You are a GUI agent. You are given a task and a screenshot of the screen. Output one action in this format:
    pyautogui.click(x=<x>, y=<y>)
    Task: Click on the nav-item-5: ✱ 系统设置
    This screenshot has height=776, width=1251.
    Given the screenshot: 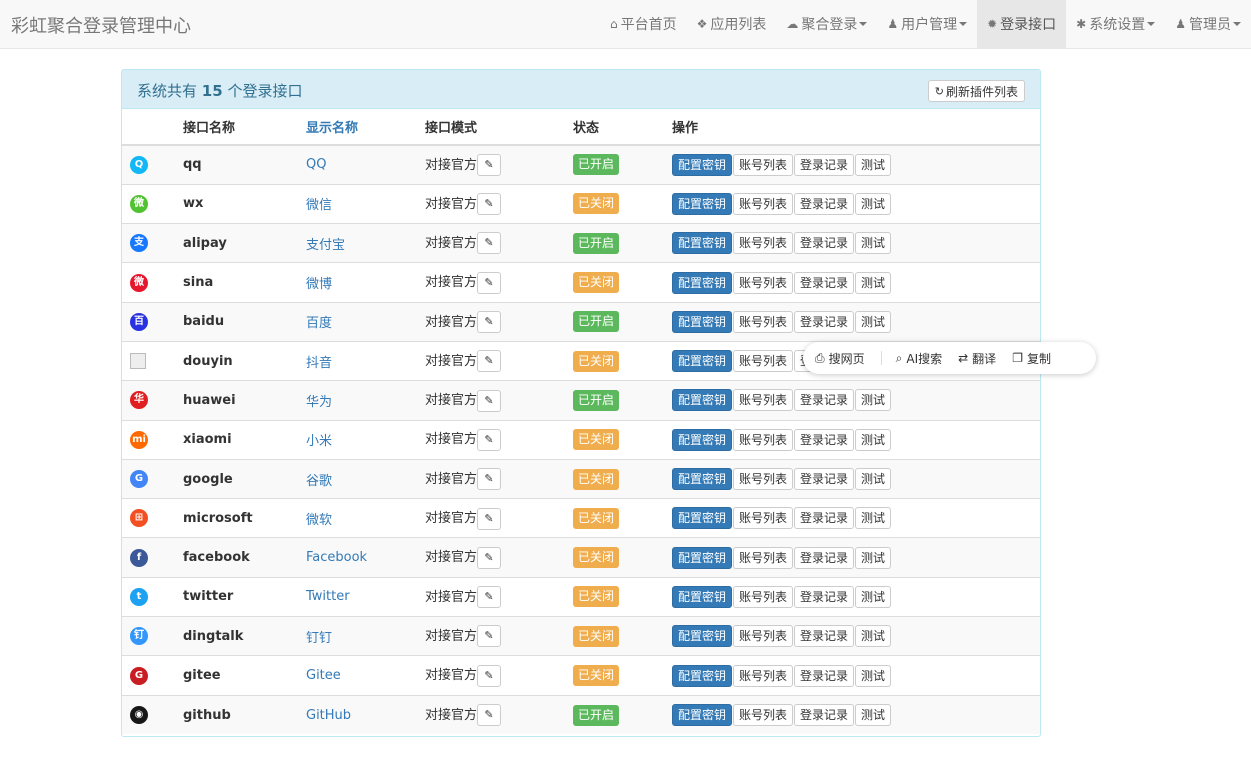 What is the action you would take?
    pyautogui.click(x=1115, y=24)
    